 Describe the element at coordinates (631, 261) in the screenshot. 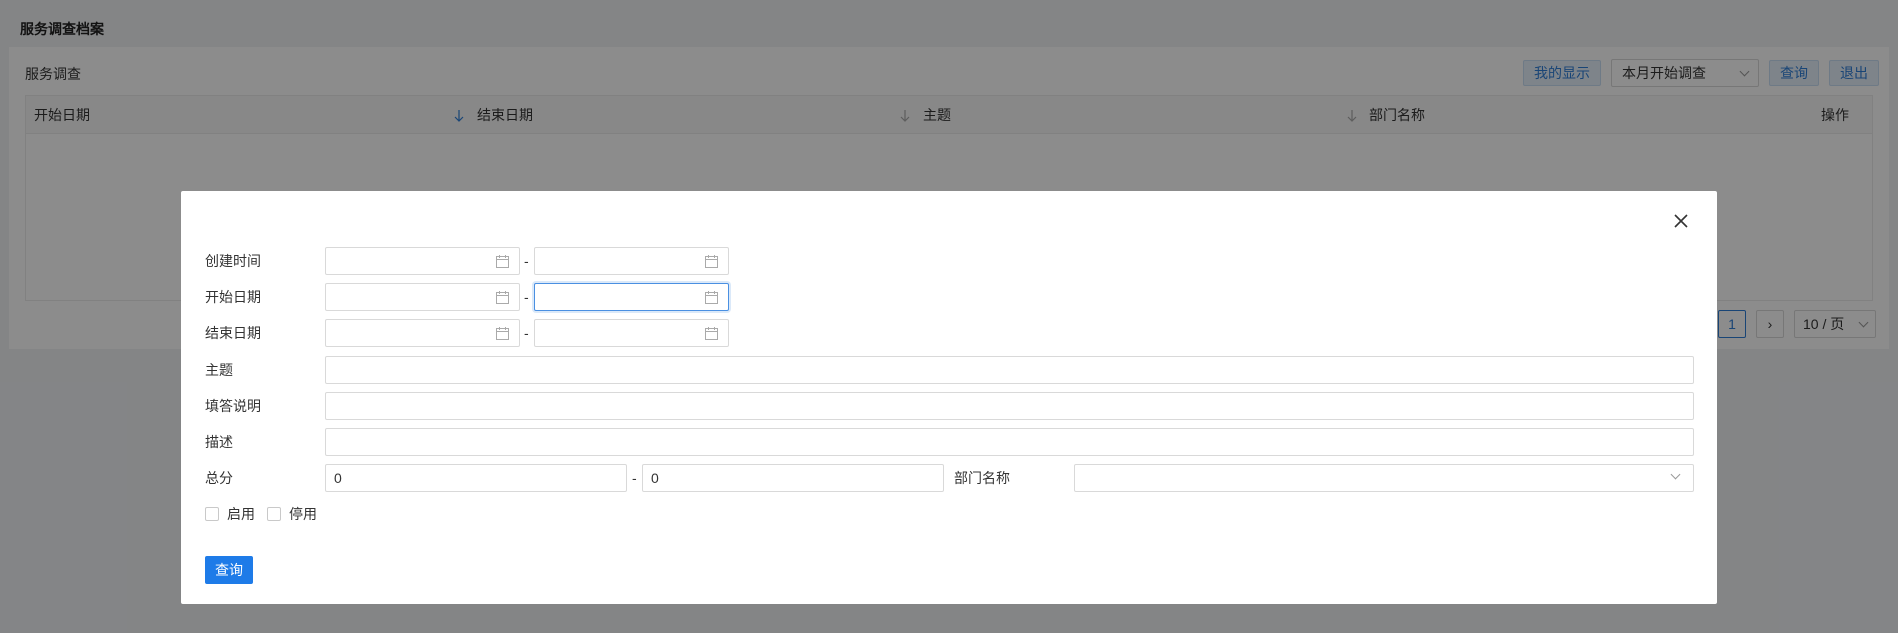

I see `created-time-end-picker` at that location.